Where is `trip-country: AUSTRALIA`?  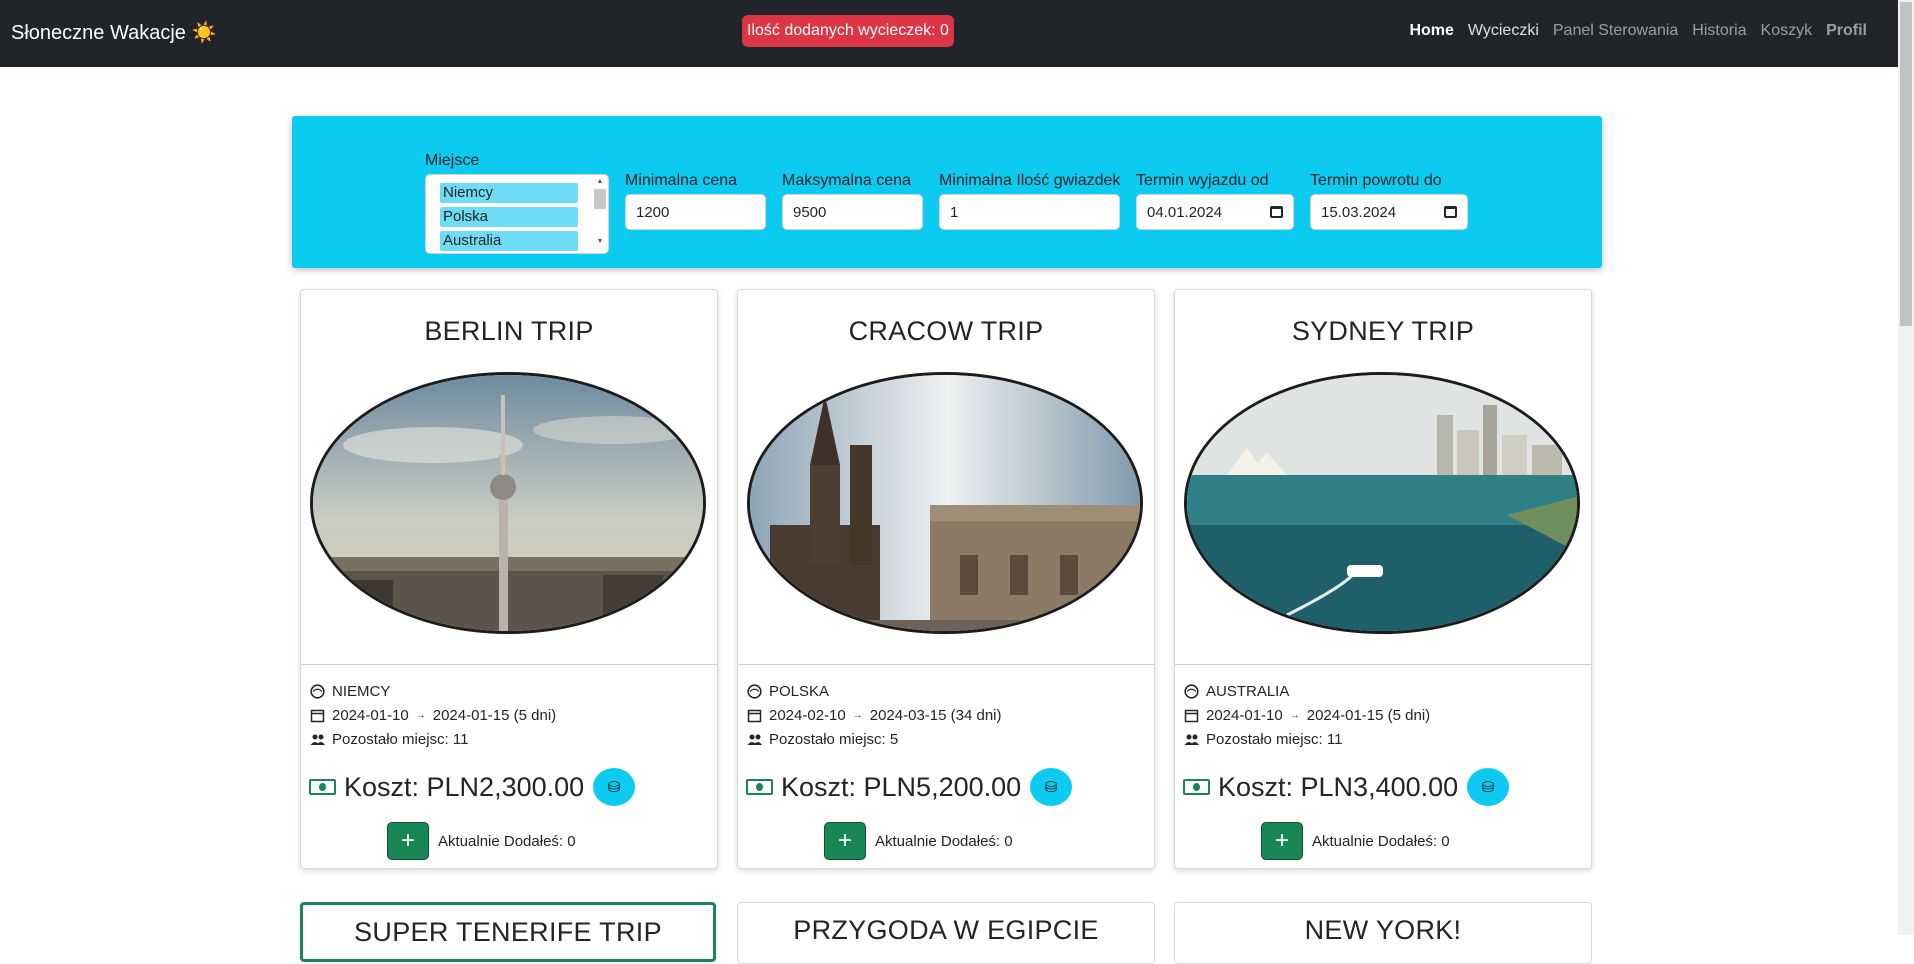 trip-country: AUSTRALIA is located at coordinates (1248, 691).